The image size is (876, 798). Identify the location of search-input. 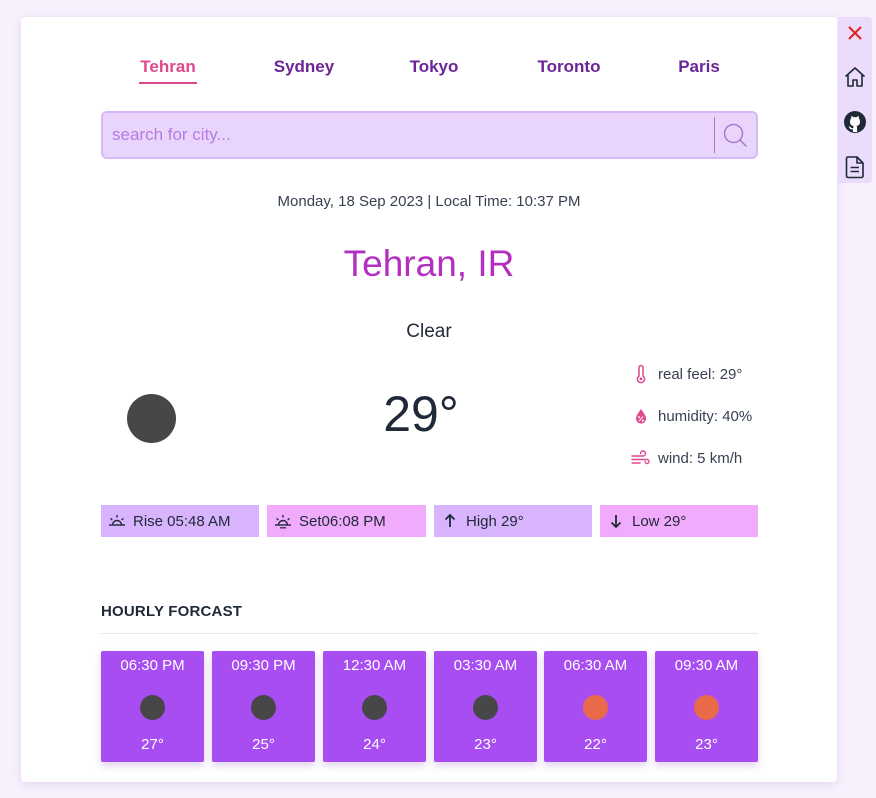
(407, 135).